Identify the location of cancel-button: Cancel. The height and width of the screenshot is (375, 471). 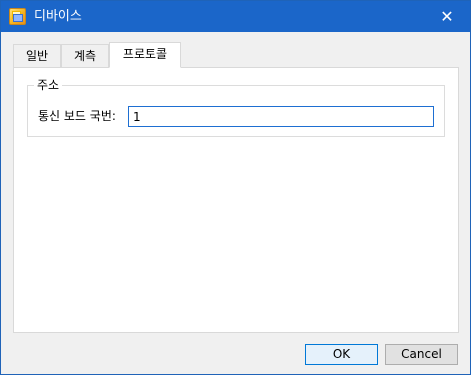
(421, 354).